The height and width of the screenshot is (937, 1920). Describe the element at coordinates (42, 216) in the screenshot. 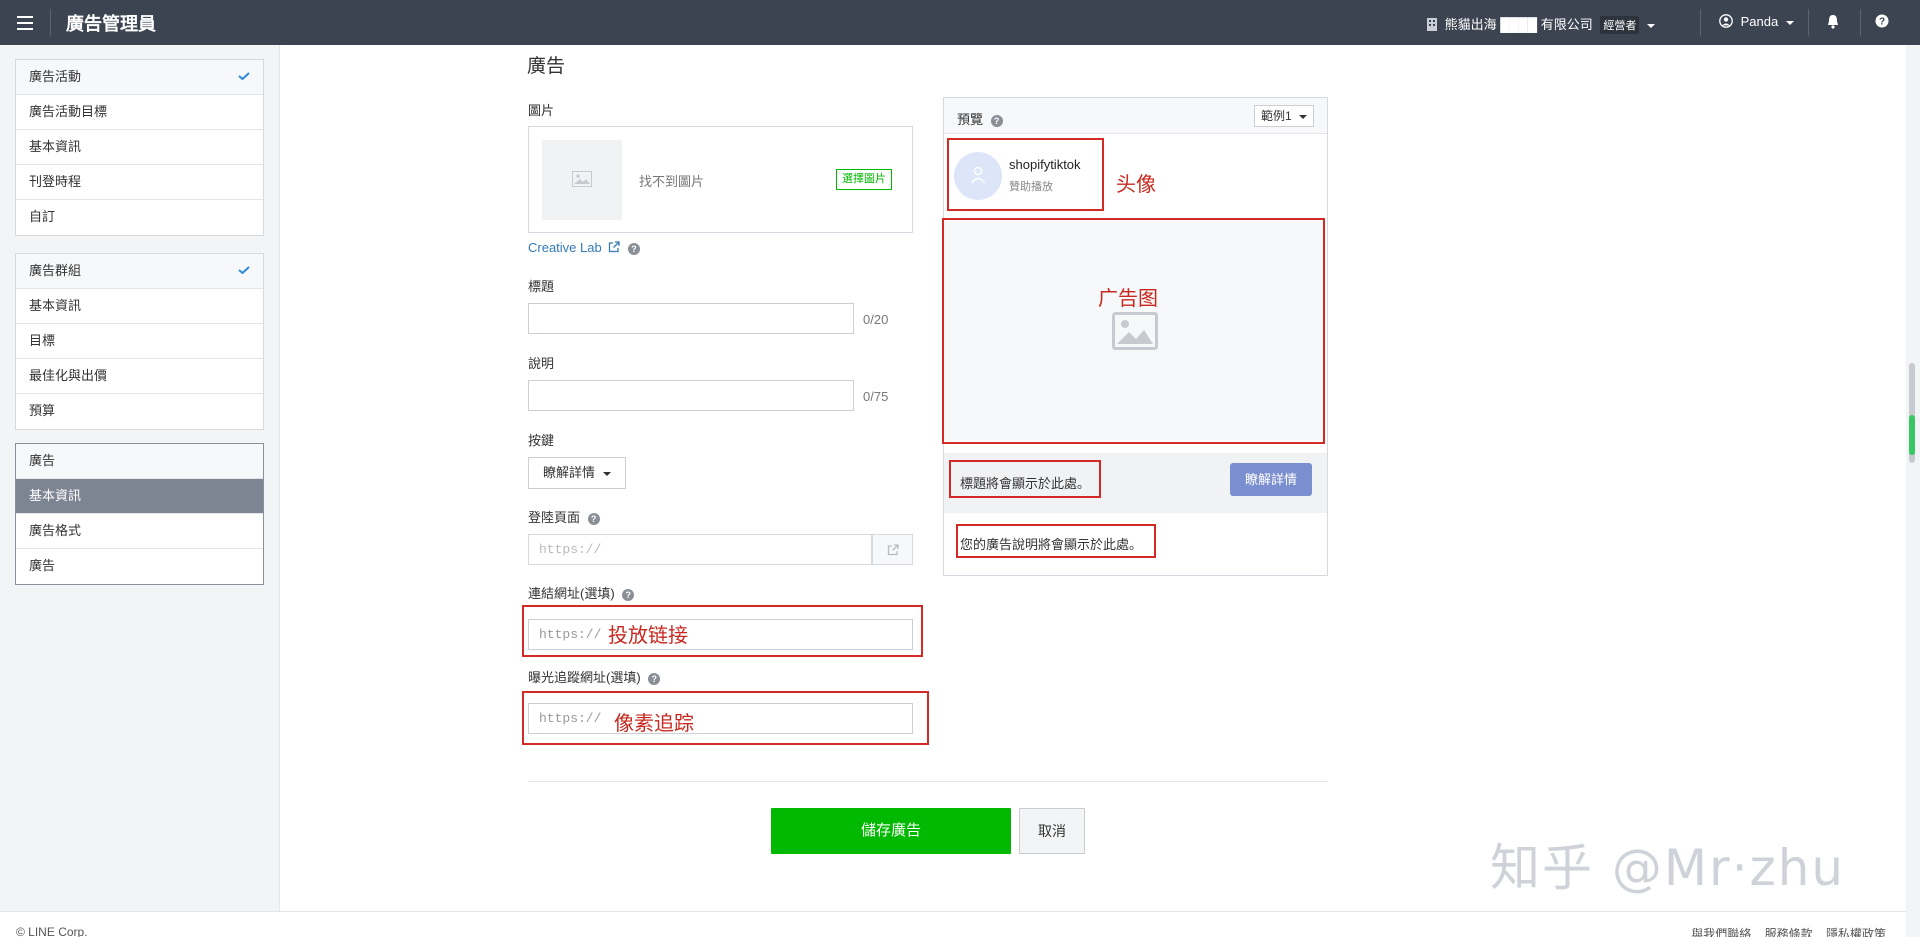

I see `sidebar-item-label: 自訂` at that location.